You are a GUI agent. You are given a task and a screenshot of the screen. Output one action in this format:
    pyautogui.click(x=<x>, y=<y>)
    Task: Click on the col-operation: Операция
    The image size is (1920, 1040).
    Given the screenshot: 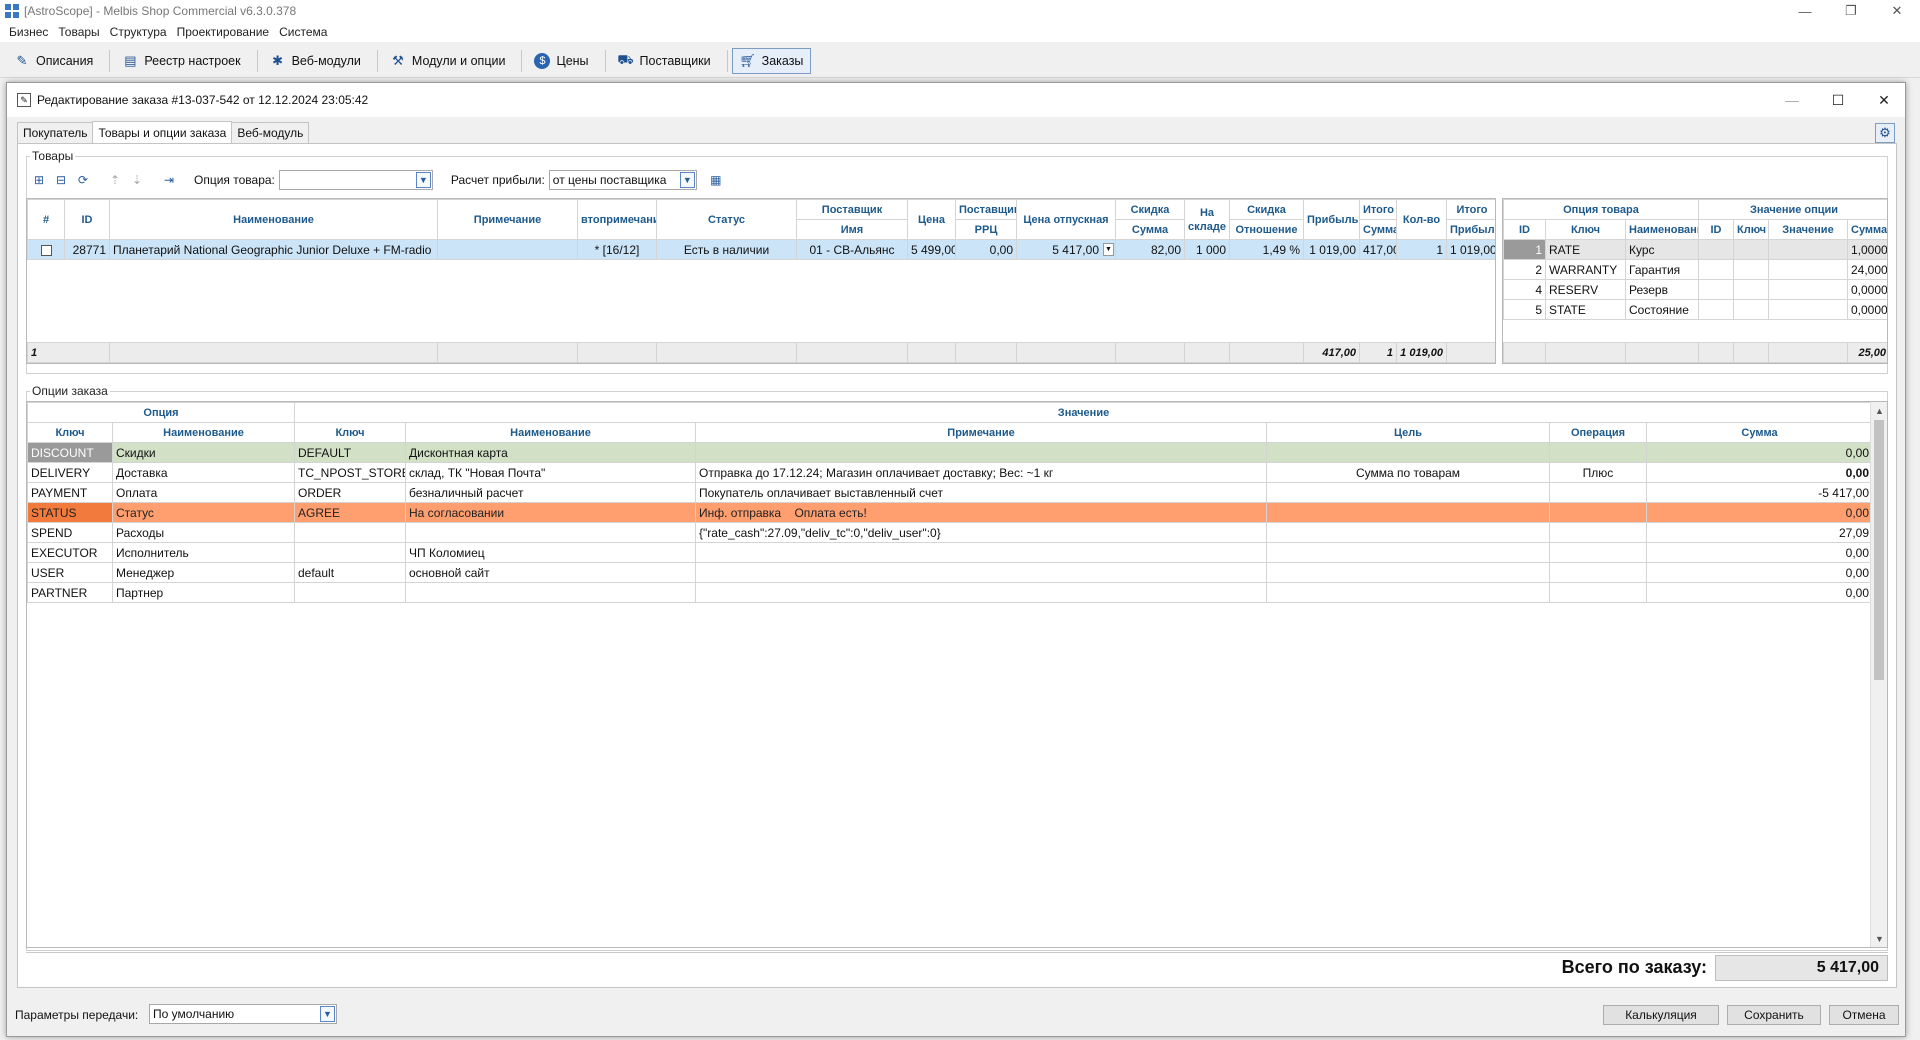 What is the action you would take?
    pyautogui.click(x=1598, y=432)
    